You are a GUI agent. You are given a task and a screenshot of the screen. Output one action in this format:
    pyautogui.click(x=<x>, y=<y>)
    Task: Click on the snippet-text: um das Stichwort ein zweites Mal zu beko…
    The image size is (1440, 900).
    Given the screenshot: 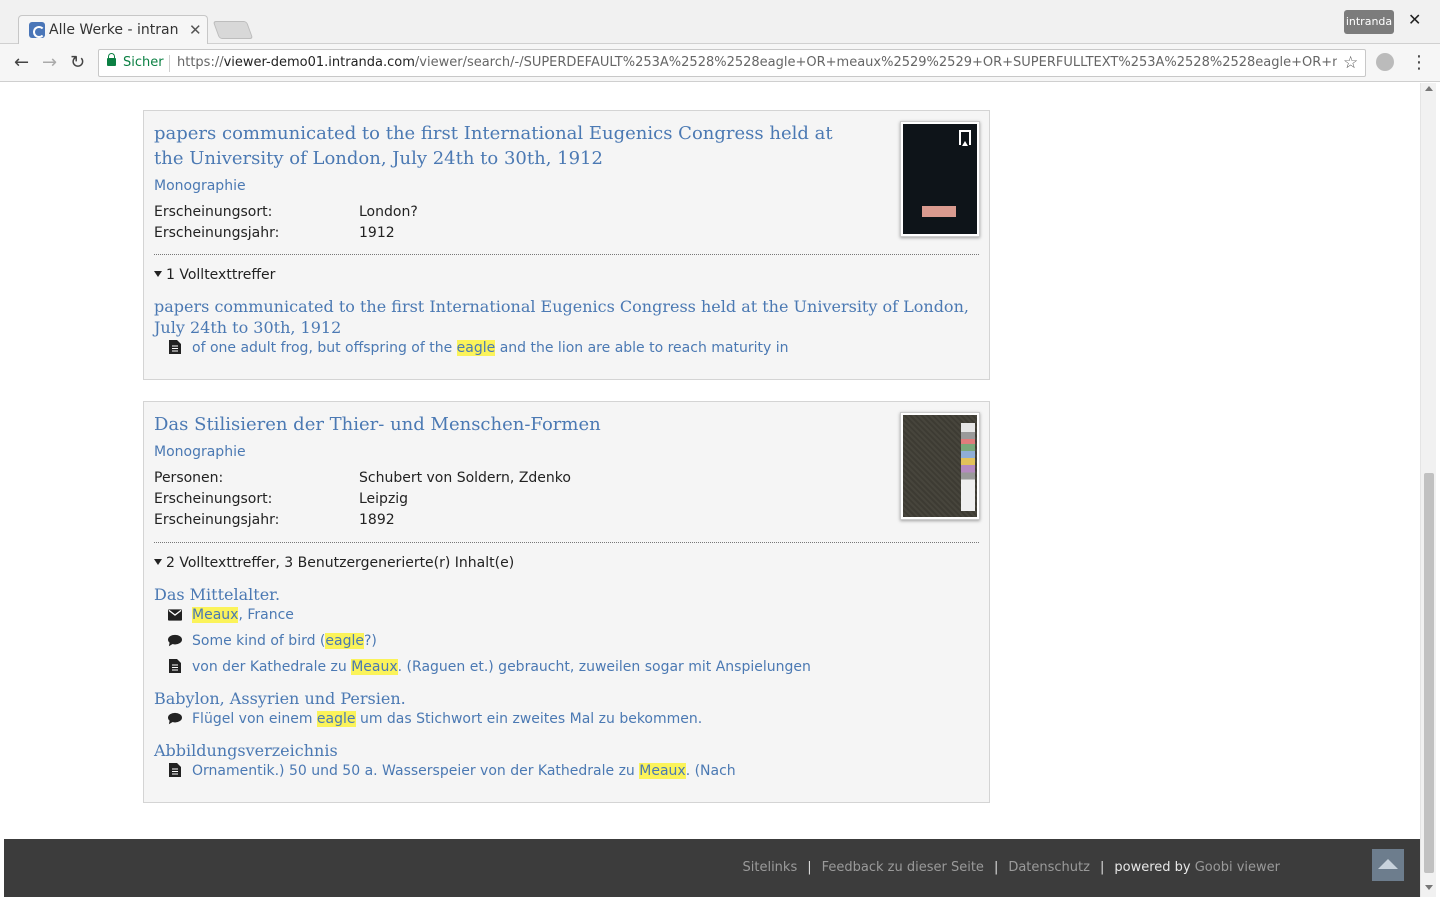 What is the action you would take?
    pyautogui.click(x=529, y=719)
    